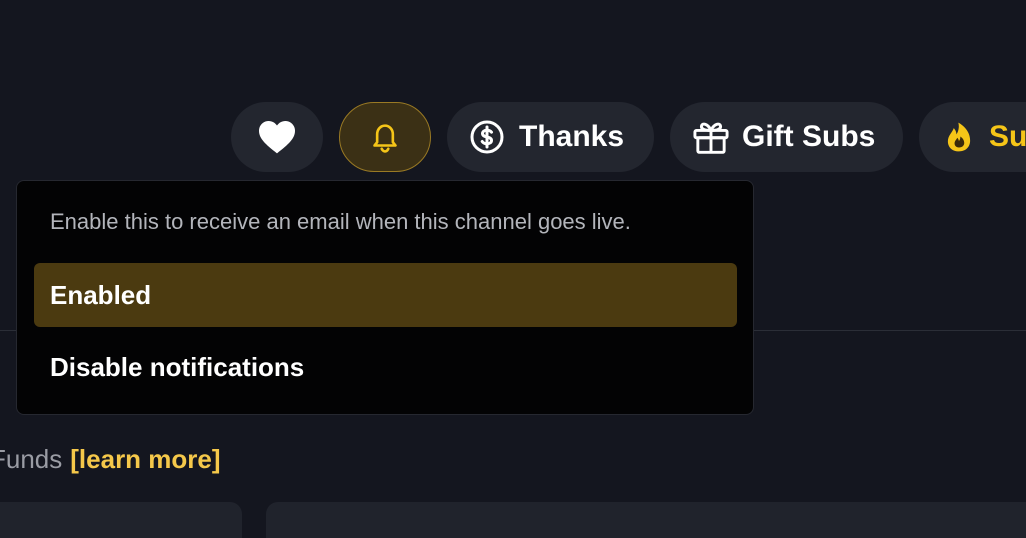 This screenshot has height=538, width=1026. What do you see at coordinates (959, 137) in the screenshot?
I see `flame-icon` at bounding box center [959, 137].